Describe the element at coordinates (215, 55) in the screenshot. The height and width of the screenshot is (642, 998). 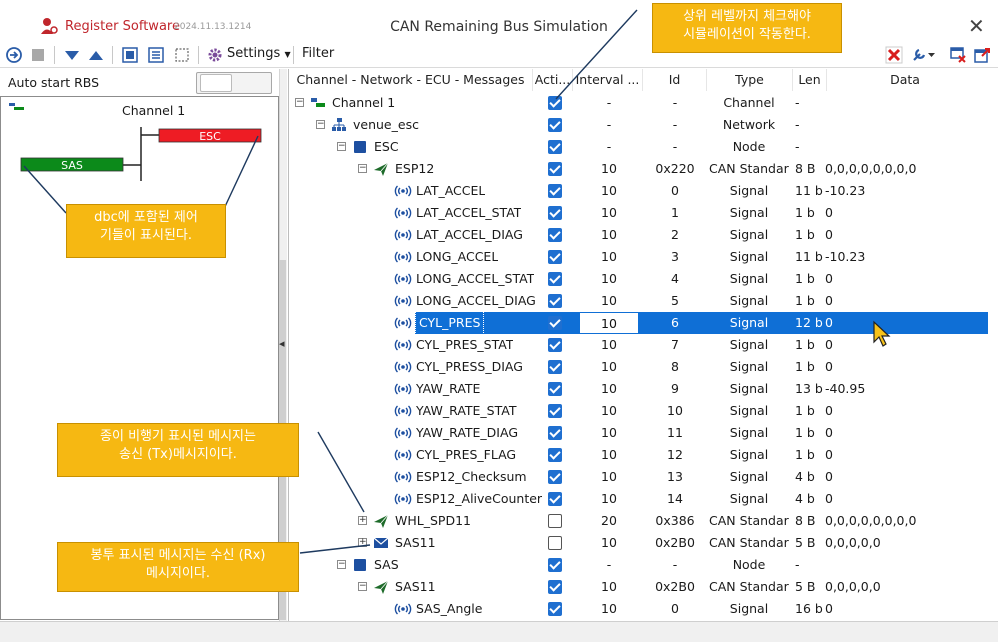
I see `settings-gear-icon` at that location.